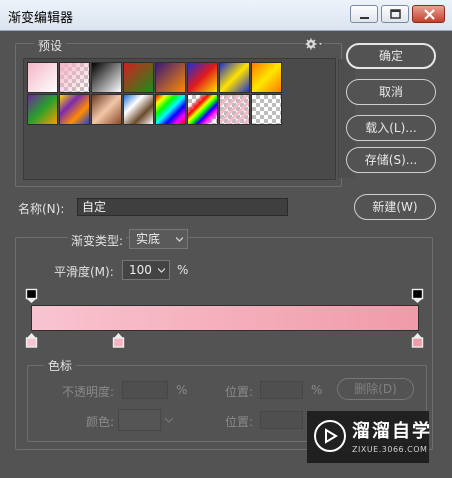 The image size is (452, 478). What do you see at coordinates (364, 18) in the screenshot?
I see `minimize-icon` at bounding box center [364, 18].